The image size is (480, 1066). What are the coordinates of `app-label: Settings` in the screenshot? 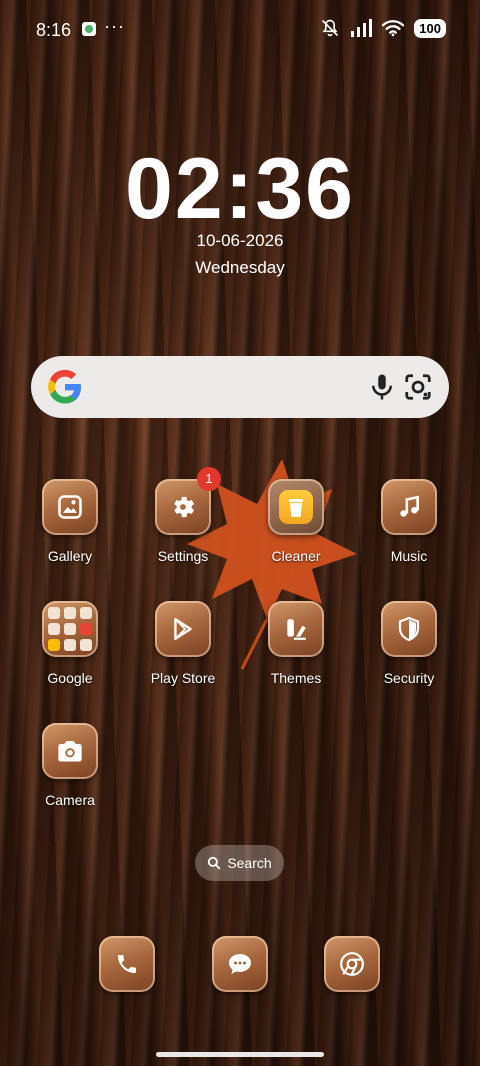 It's located at (183, 556).